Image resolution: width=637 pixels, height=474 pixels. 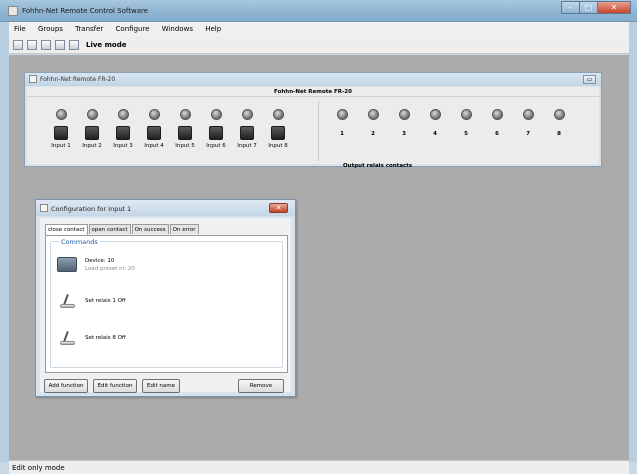 I want to click on app-icon, so click(x=13, y=11).